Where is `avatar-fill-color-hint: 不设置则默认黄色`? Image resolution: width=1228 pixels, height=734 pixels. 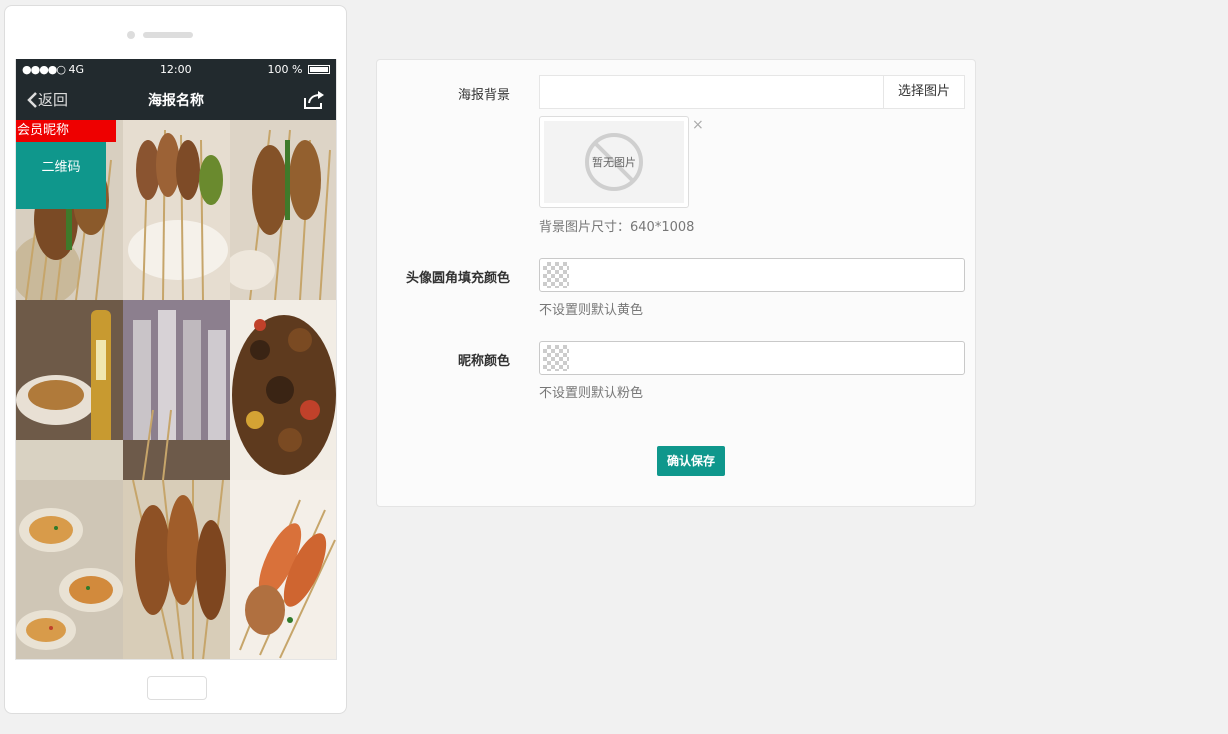
avatar-fill-color-hint: 不设置则默认黄色 is located at coordinates (591, 310).